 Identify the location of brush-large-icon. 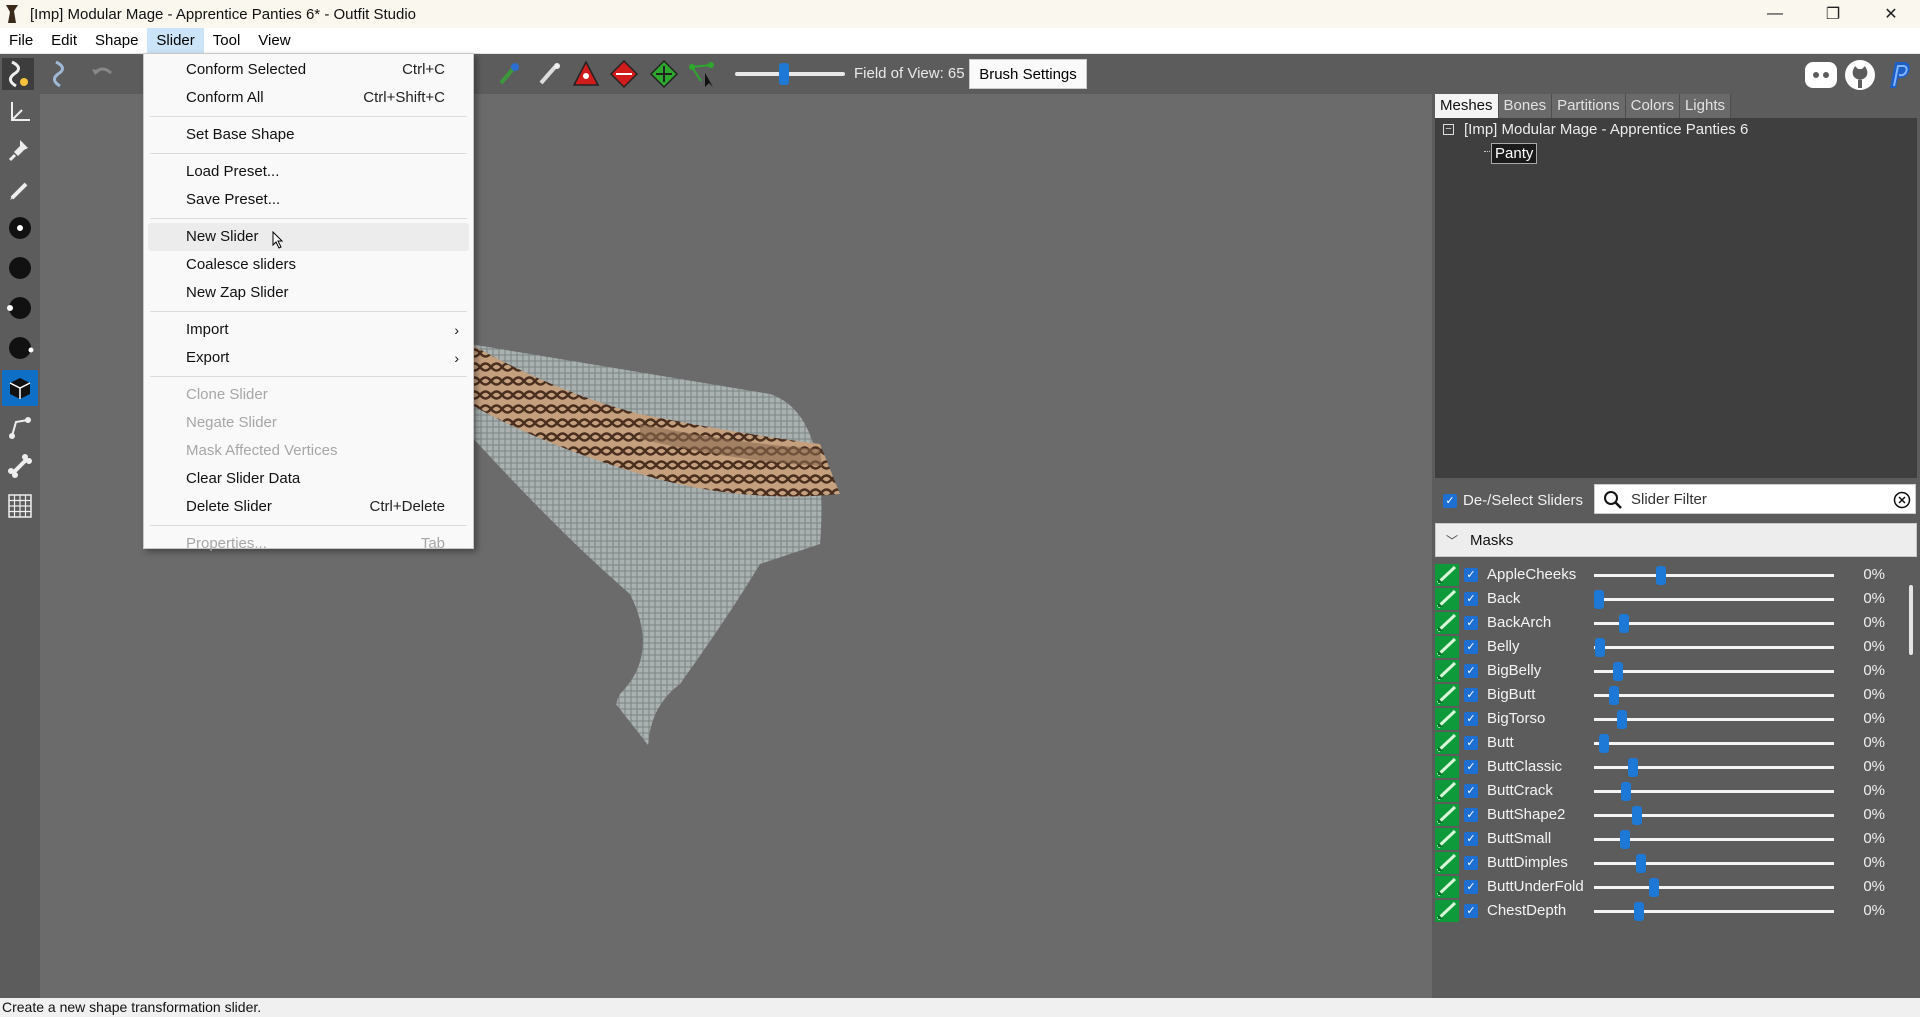
(20, 308).